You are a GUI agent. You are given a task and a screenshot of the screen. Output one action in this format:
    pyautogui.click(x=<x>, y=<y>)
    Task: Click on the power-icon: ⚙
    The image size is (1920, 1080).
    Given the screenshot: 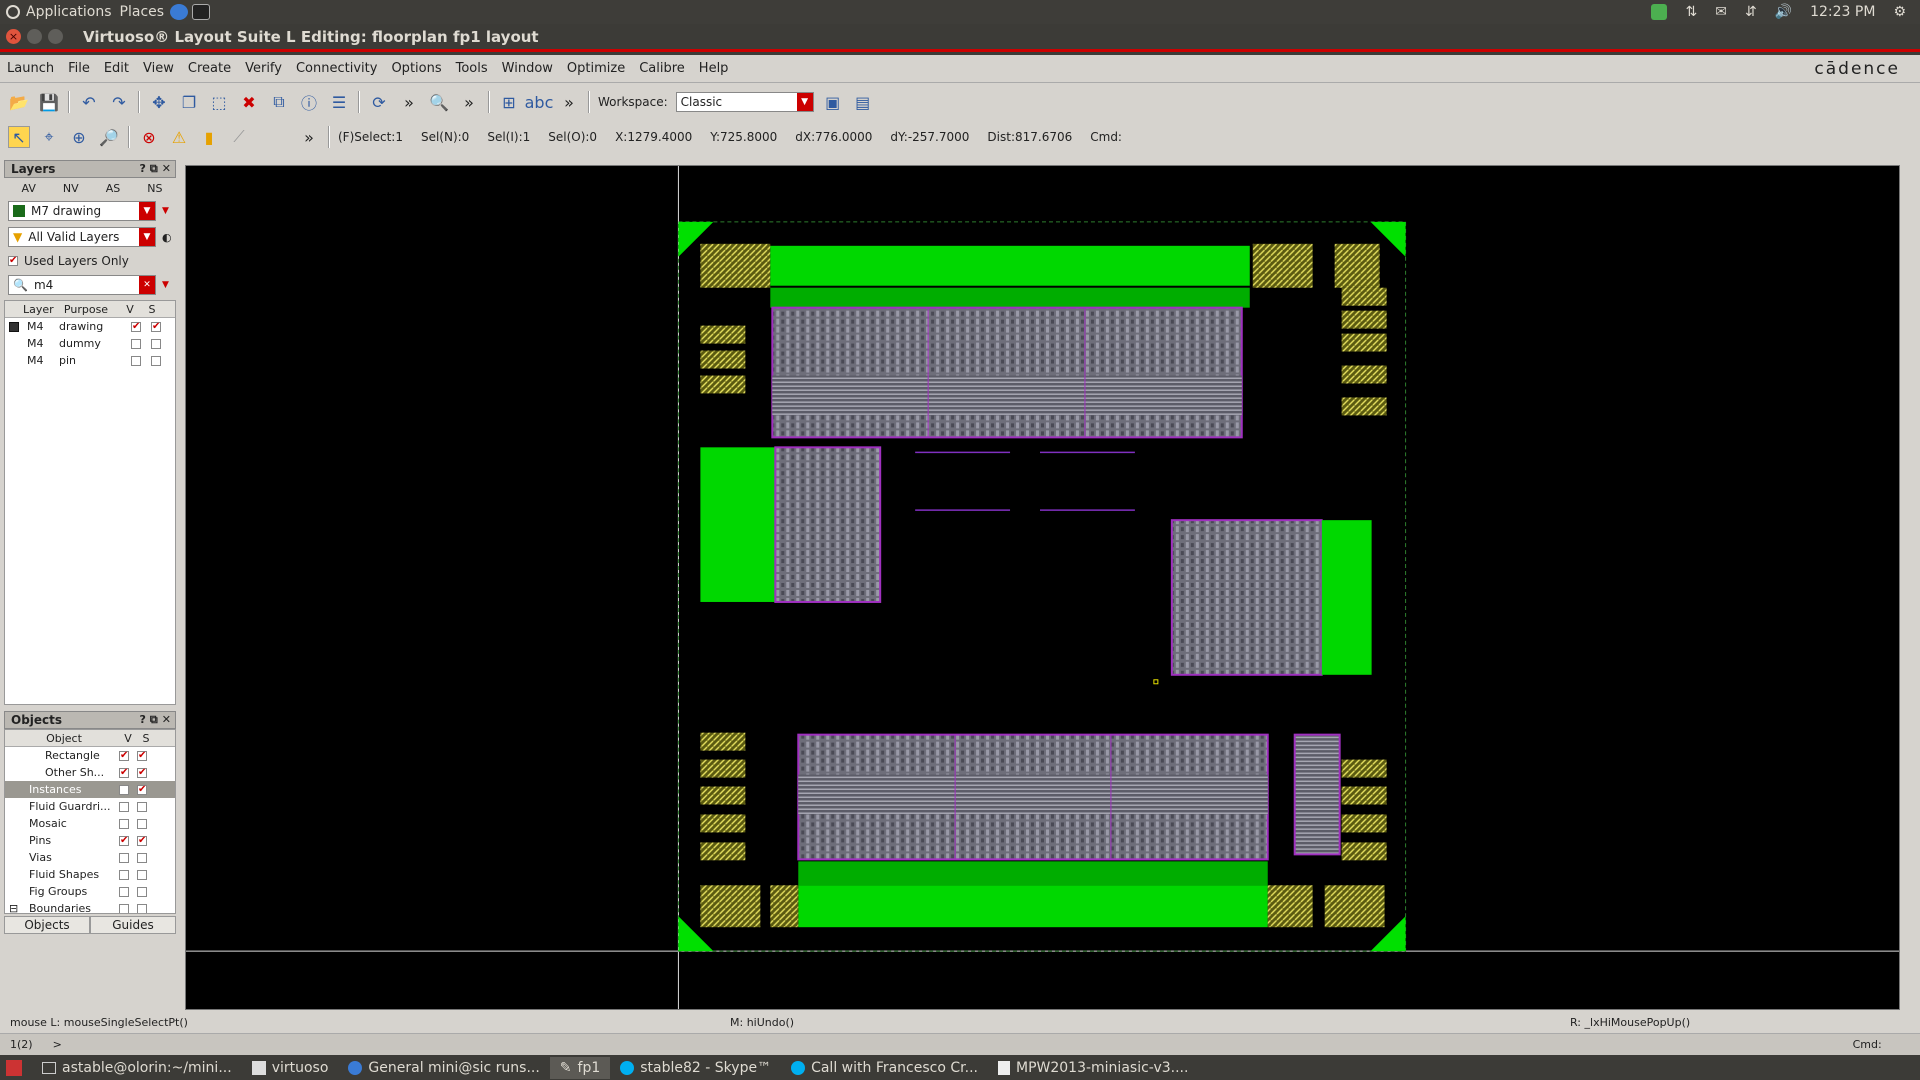 What is the action you would take?
    pyautogui.click(x=1899, y=12)
    